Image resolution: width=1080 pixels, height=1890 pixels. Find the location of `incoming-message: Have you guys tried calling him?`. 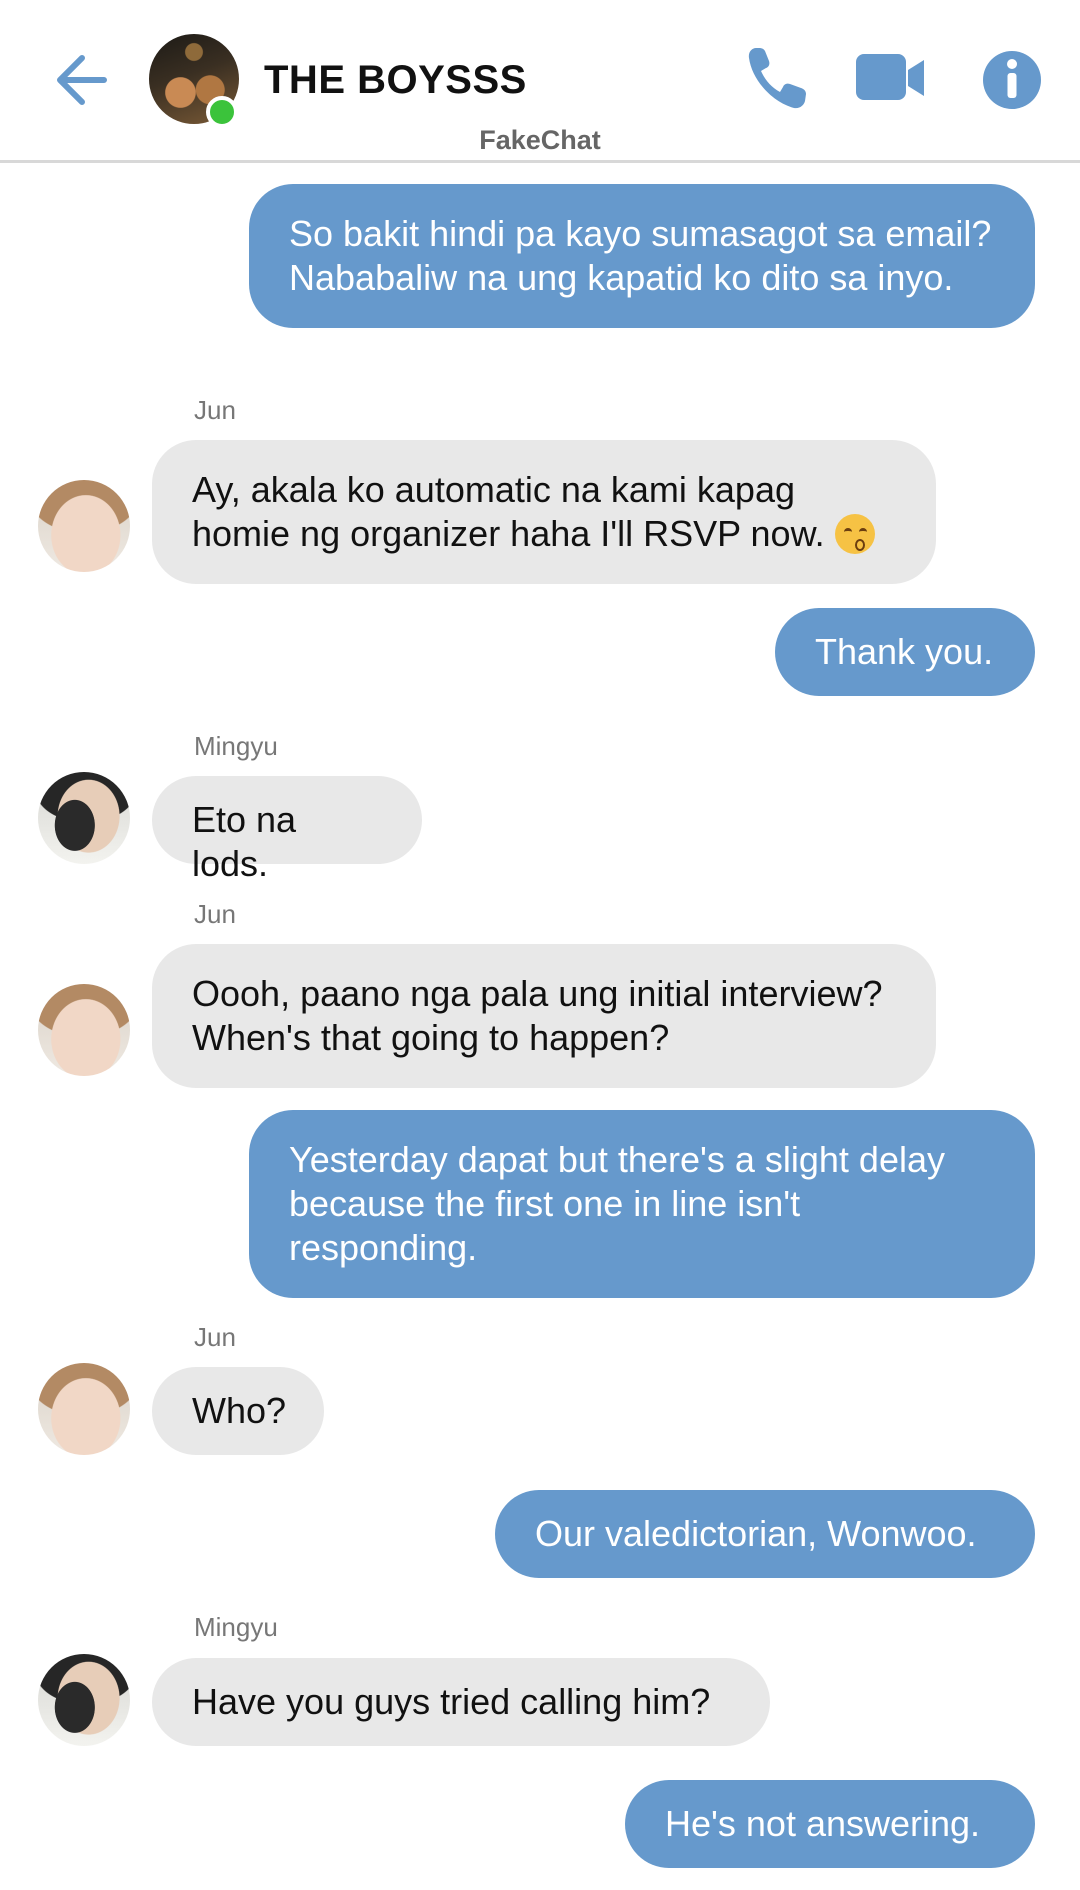

incoming-message: Have you guys tried calling him? is located at coordinates (461, 1702).